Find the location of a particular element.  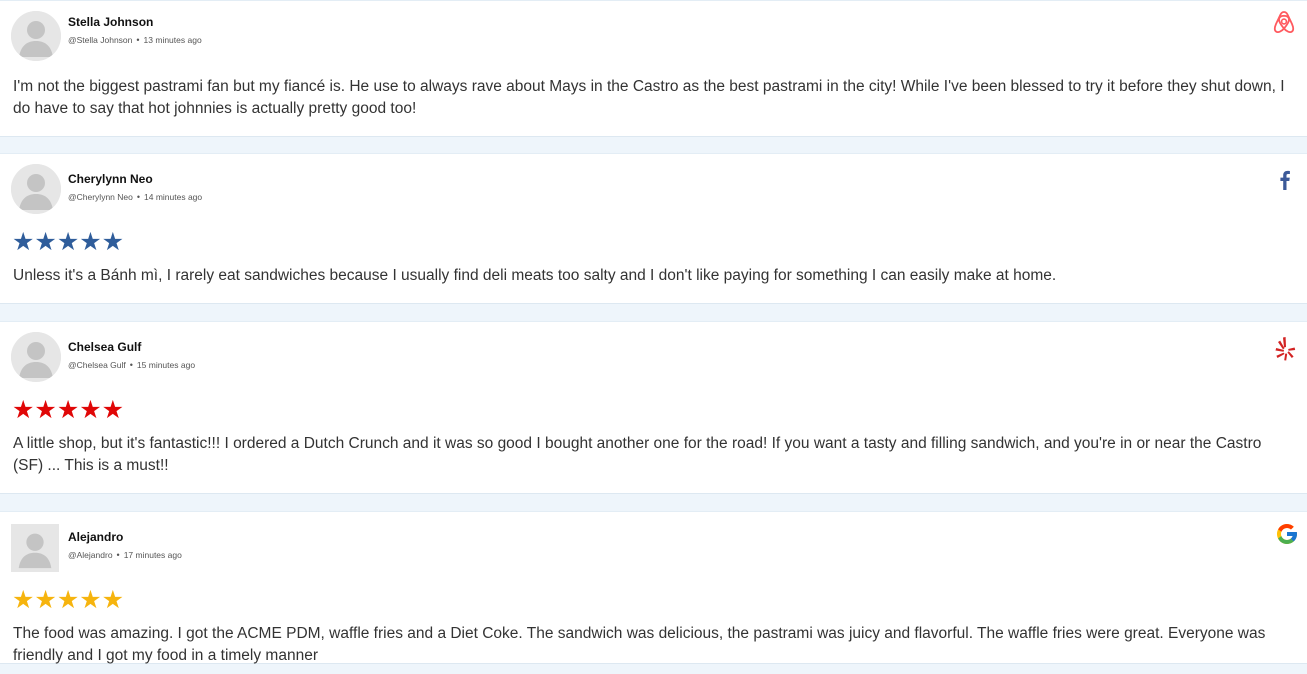

review-meta: @Chelsea Gulf • 15 minutes ago is located at coordinates (131, 365).